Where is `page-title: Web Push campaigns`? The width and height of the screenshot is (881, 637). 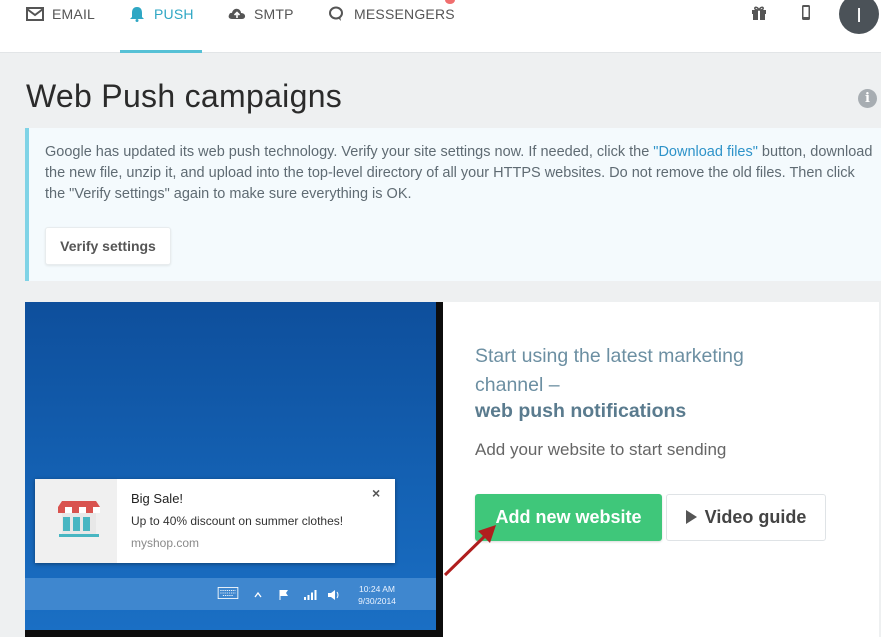
page-title: Web Push campaigns is located at coordinates (184, 96).